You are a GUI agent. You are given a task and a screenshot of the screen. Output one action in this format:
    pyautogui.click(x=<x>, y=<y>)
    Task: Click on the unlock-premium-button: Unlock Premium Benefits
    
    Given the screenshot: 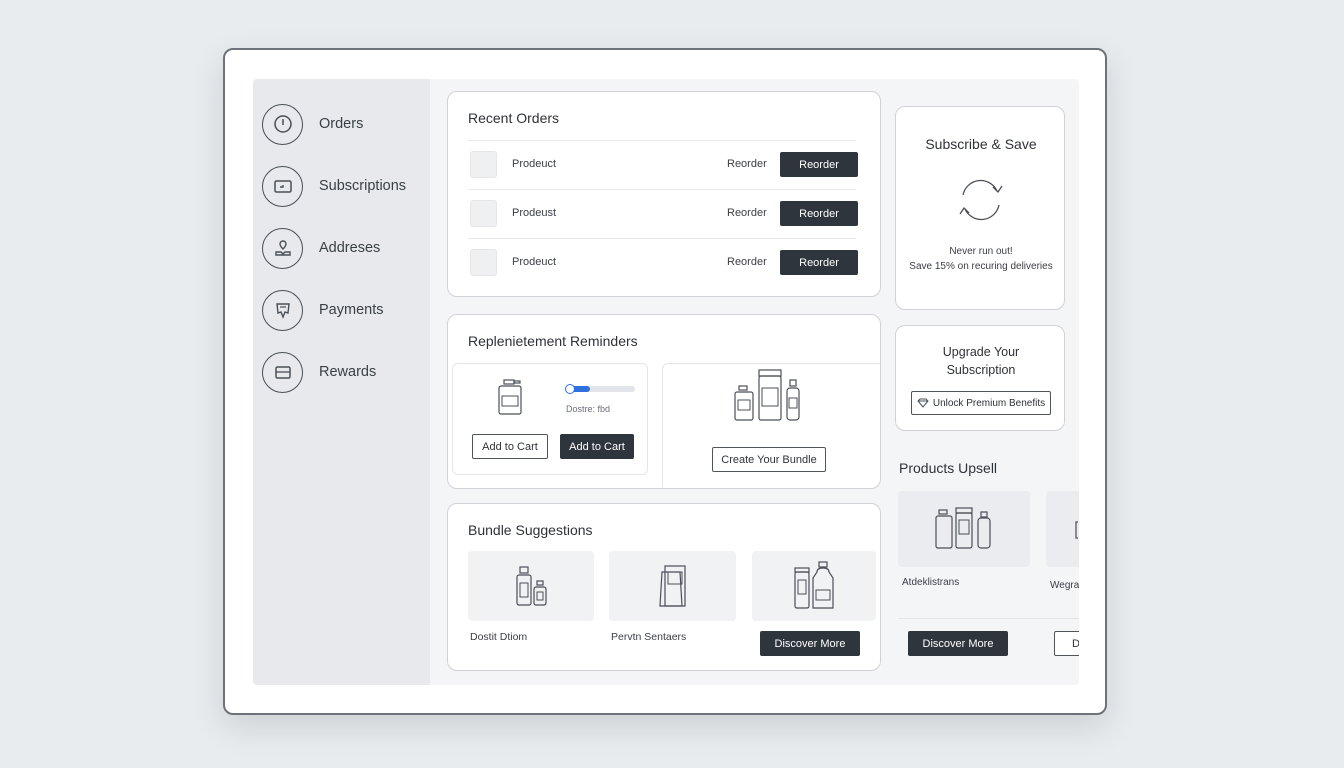 What is the action you would take?
    pyautogui.click(x=981, y=403)
    